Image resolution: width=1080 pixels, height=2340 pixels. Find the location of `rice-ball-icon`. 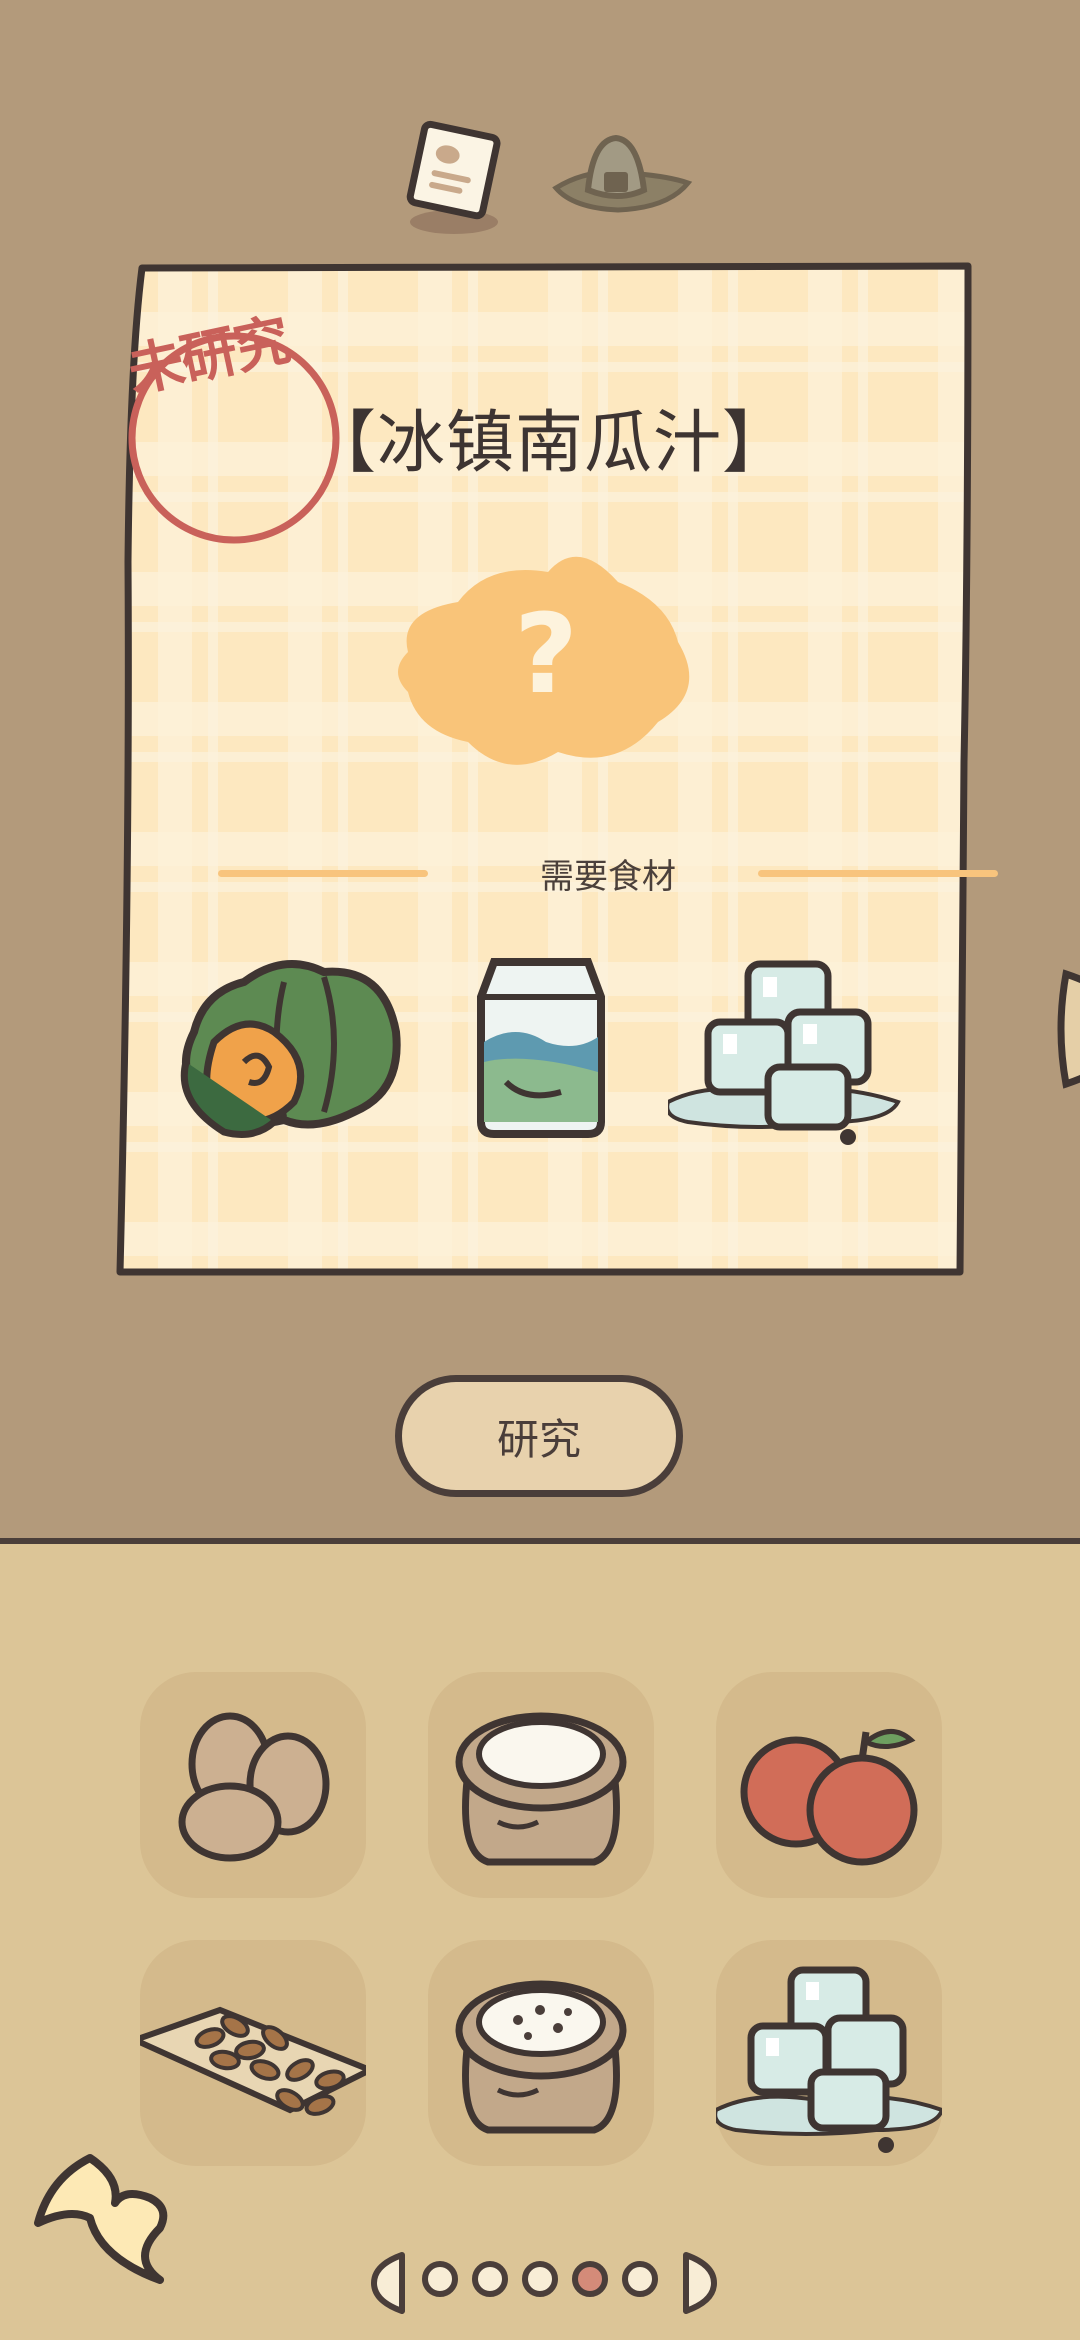

rice-ball-icon is located at coordinates (620, 178).